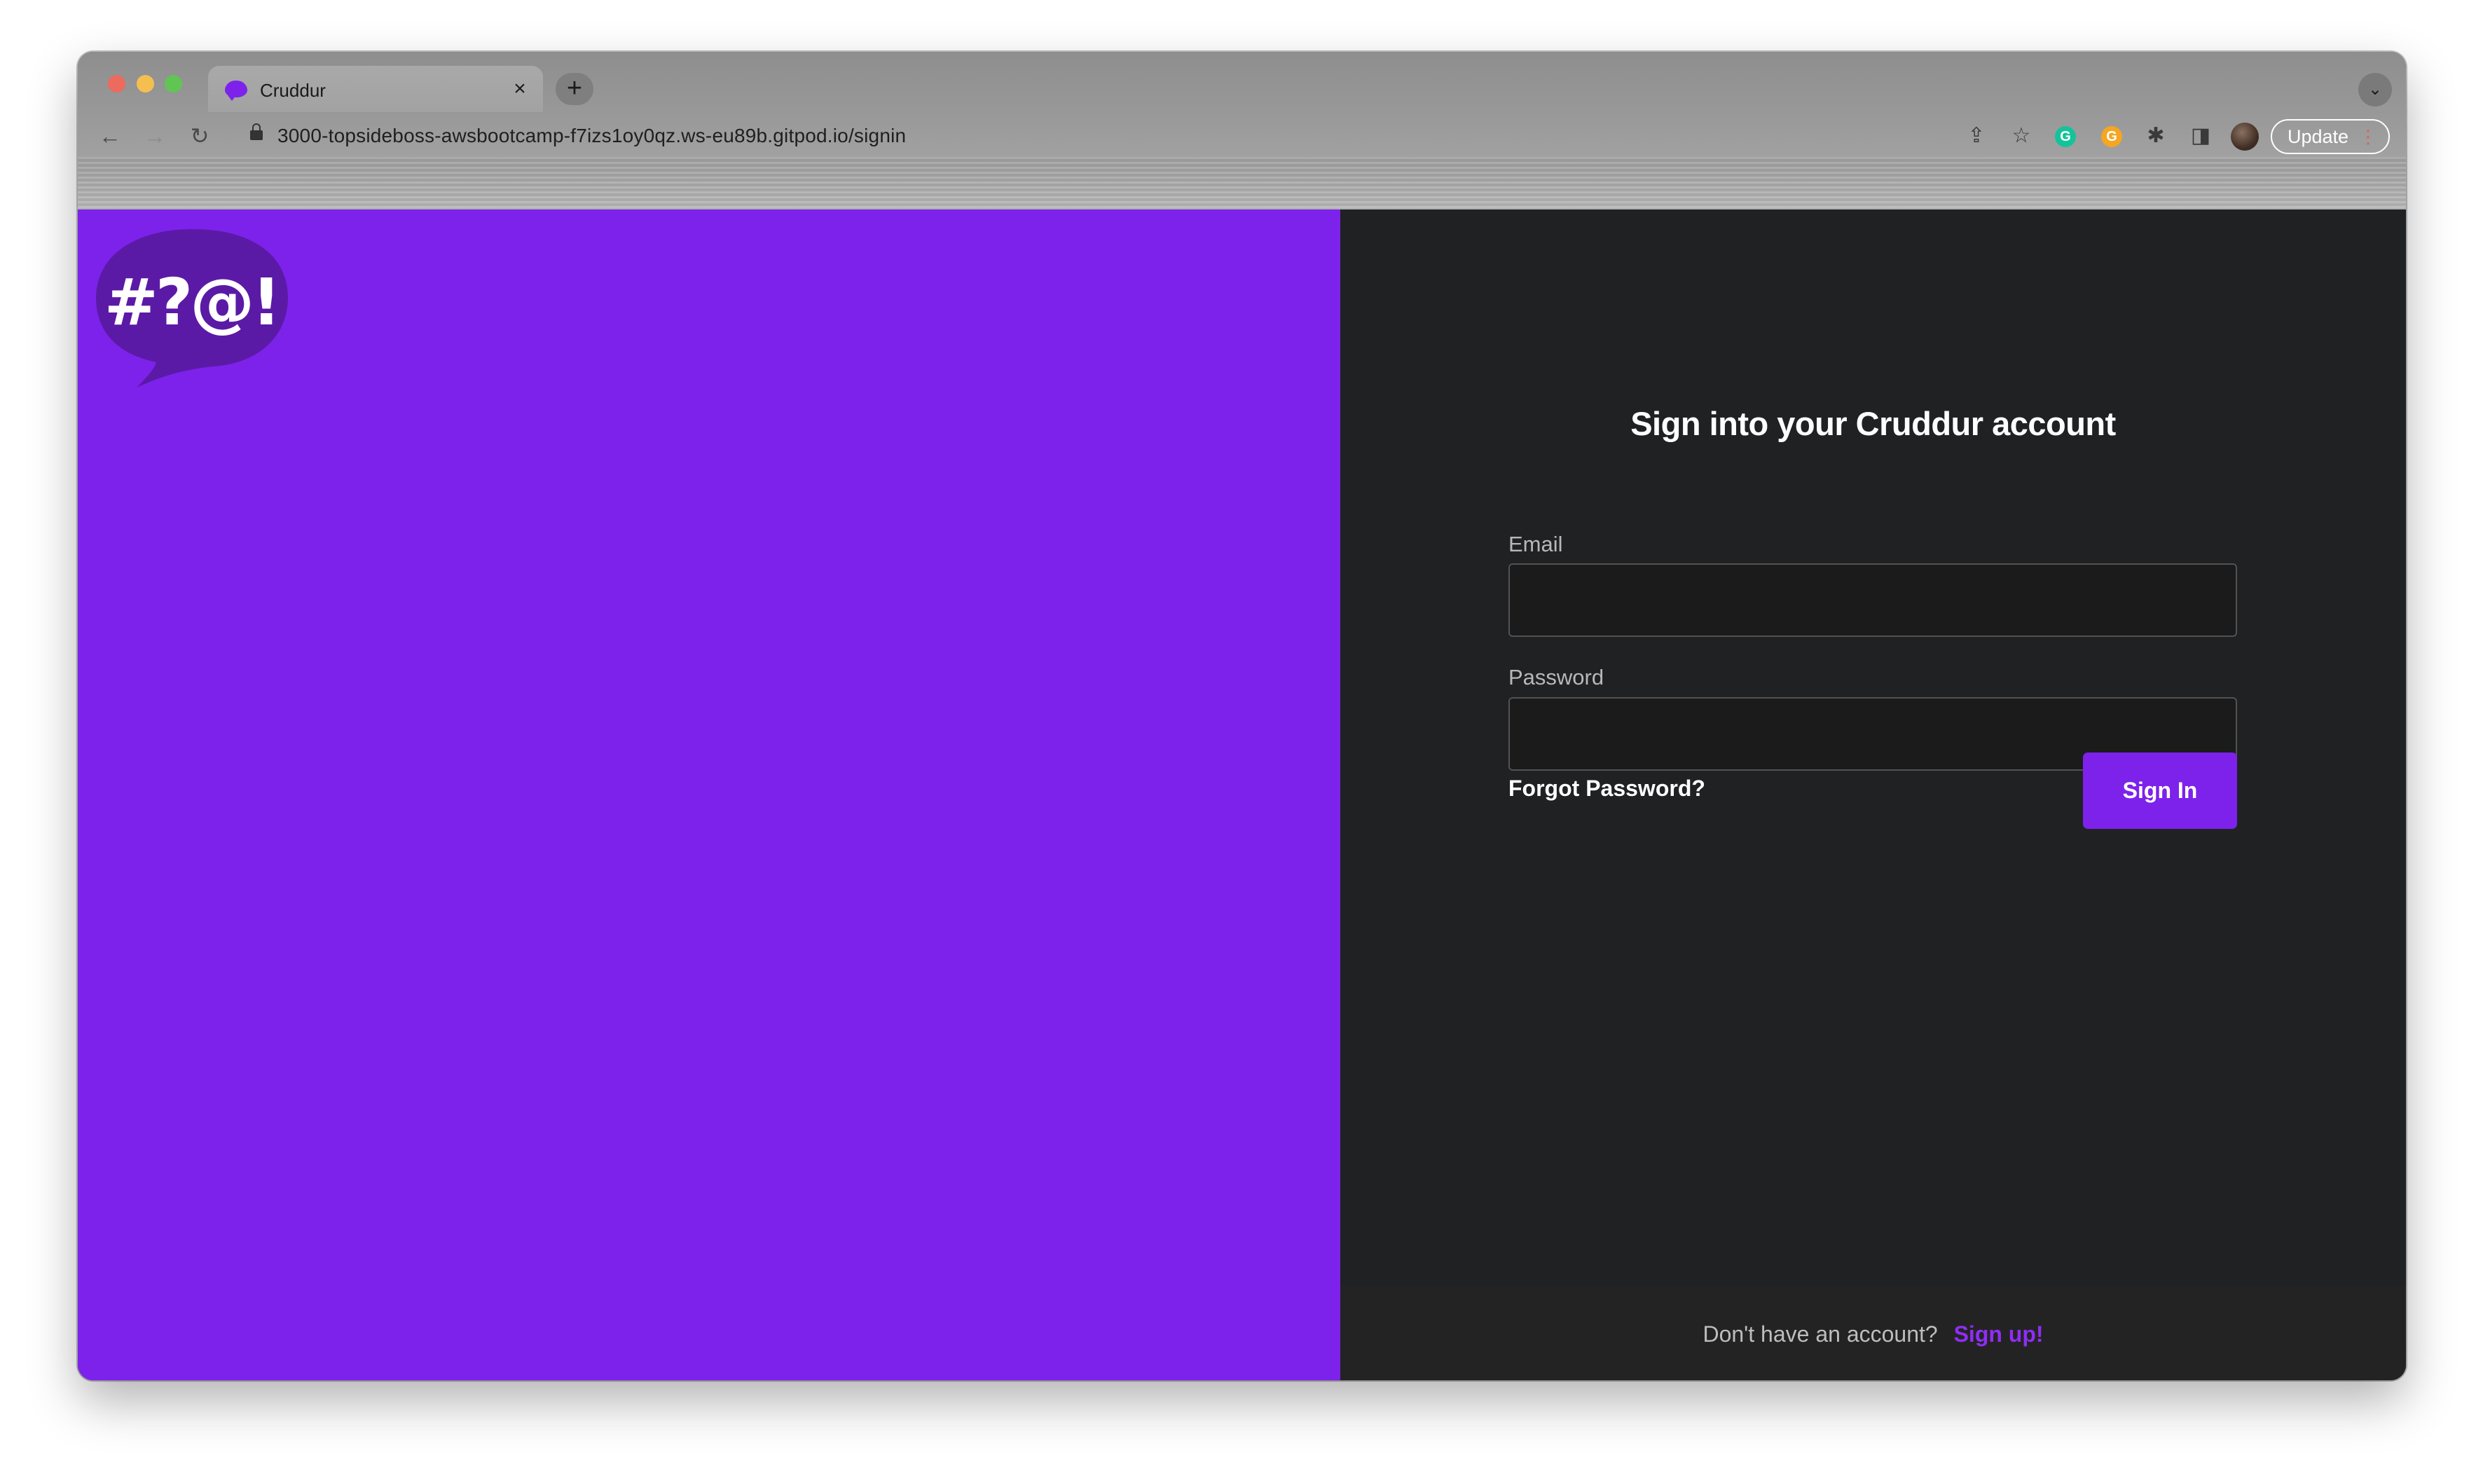 The height and width of the screenshot is (1484, 2483). Describe the element at coordinates (116, 83) in the screenshot. I see `close-window-button` at that location.